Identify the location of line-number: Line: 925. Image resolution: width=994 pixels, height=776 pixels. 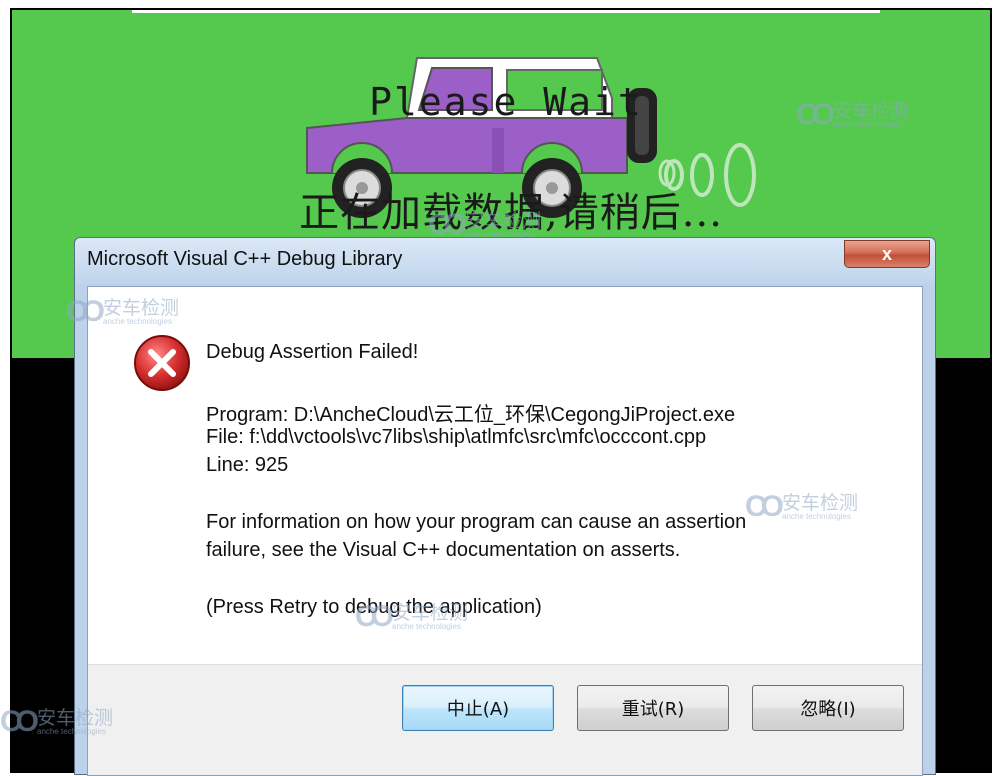
(247, 465).